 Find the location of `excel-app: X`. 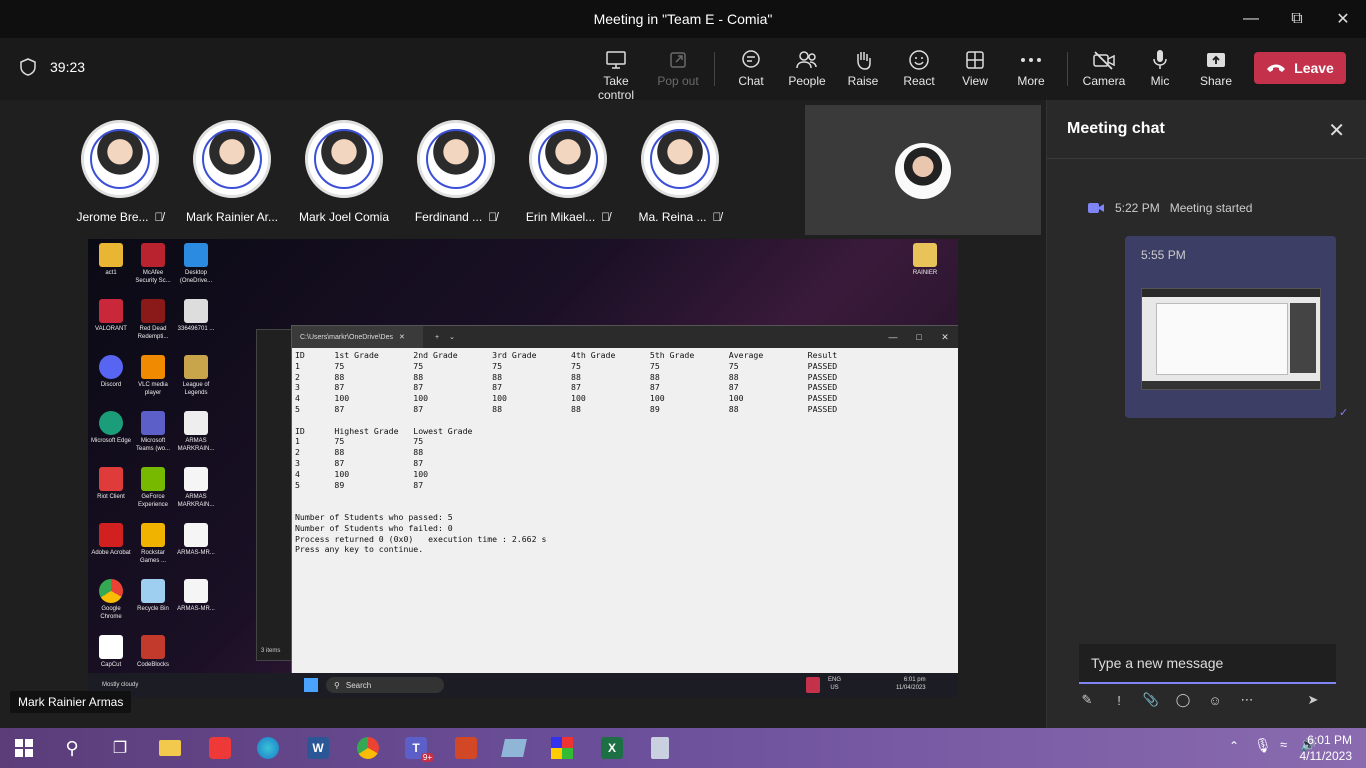

excel-app: X is located at coordinates (612, 748).